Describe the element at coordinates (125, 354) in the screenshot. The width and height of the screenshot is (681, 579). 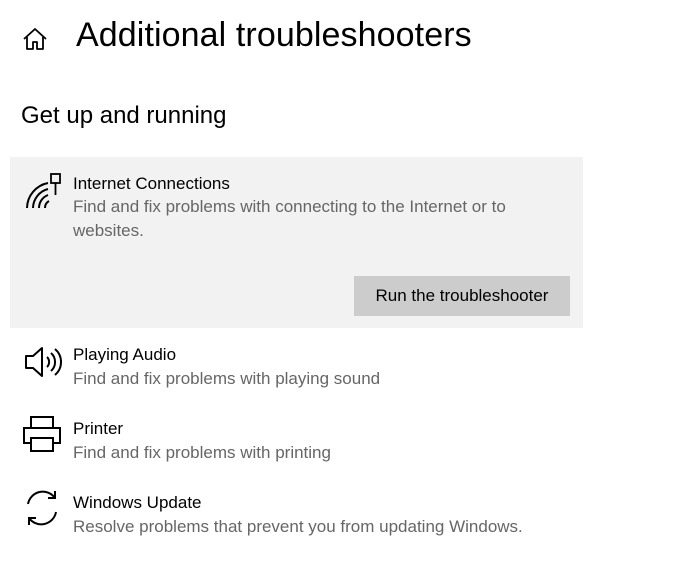
I see `troubleshooter-title: Playing Audio` at that location.